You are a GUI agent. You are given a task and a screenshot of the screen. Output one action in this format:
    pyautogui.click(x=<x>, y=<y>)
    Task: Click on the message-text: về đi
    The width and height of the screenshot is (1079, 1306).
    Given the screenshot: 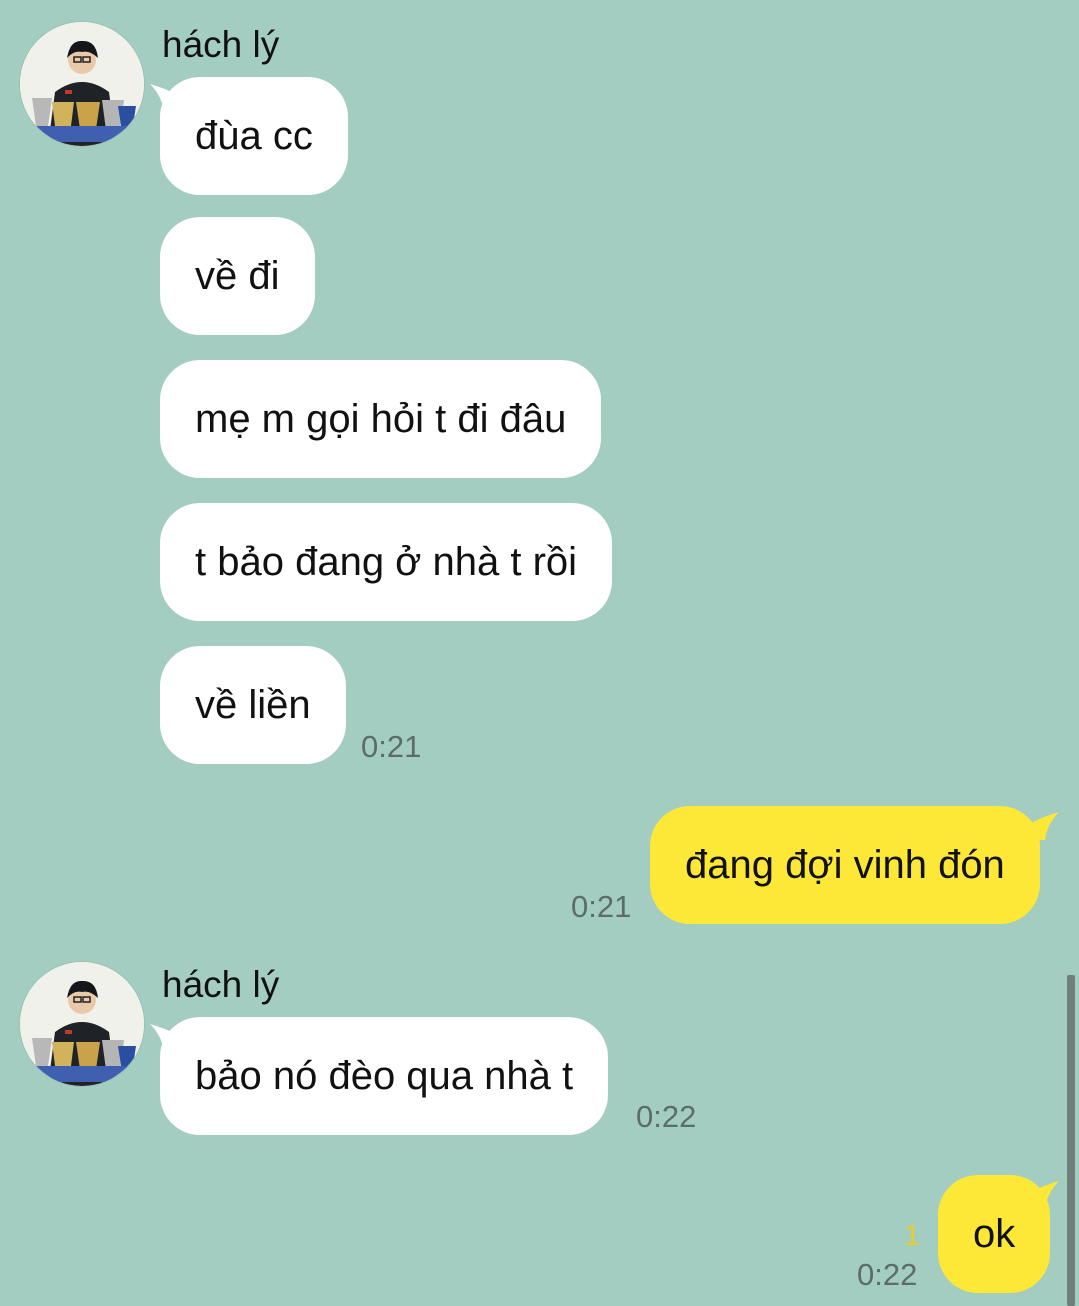 What is the action you would take?
    pyautogui.click(x=237, y=275)
    